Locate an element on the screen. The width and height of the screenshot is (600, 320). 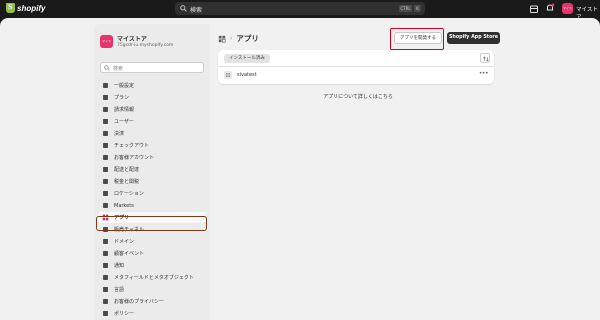
sidebar-item-label: チェックアウト is located at coordinates (132, 146).